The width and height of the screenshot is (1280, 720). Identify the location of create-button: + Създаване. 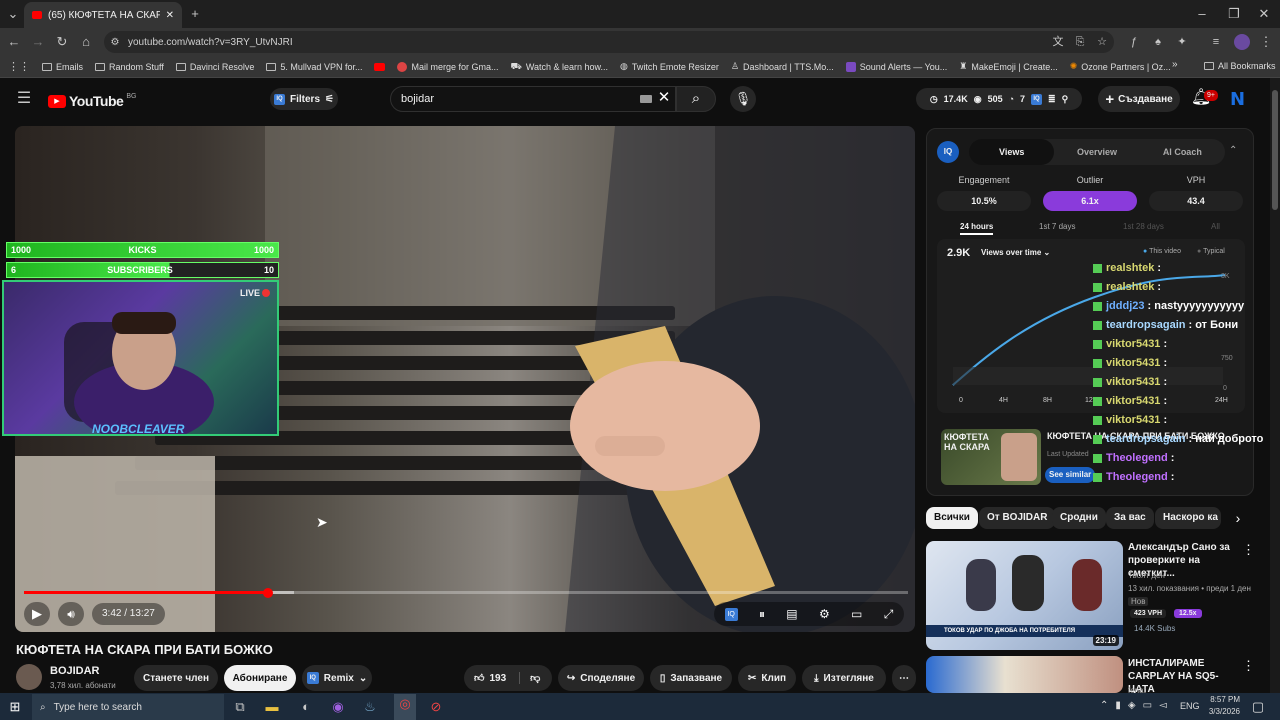
(1139, 99).